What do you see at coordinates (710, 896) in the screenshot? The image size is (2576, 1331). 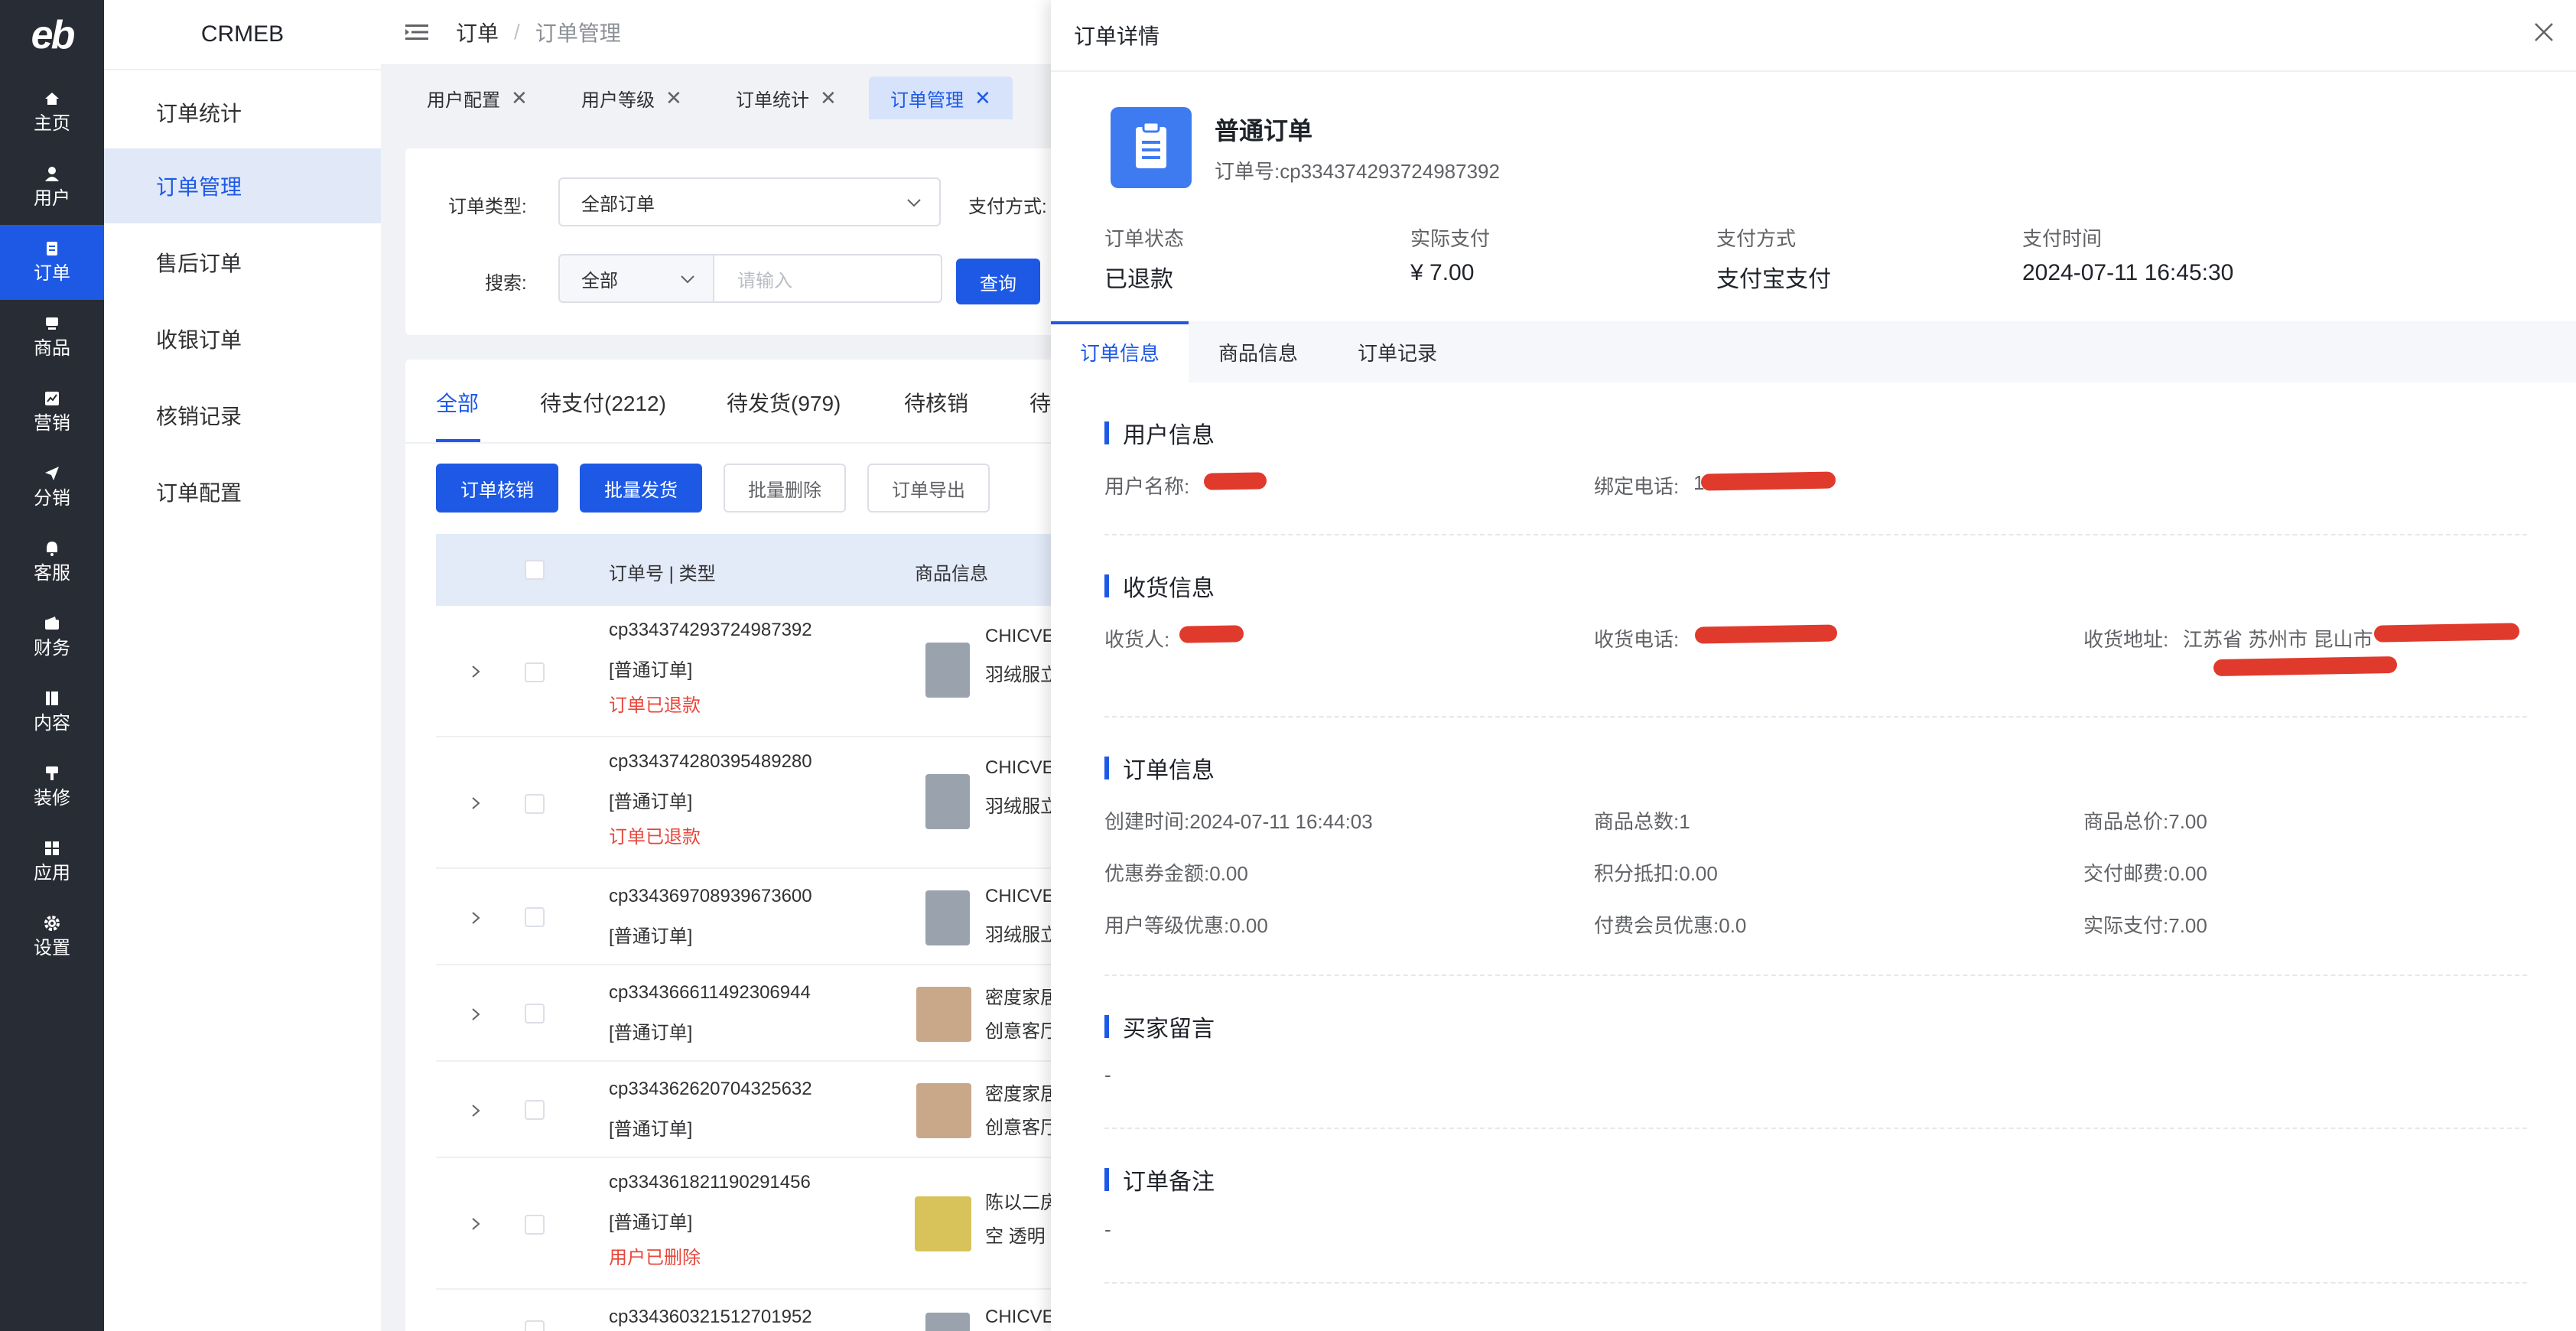 I see `order-number: cp334369708939673600` at bounding box center [710, 896].